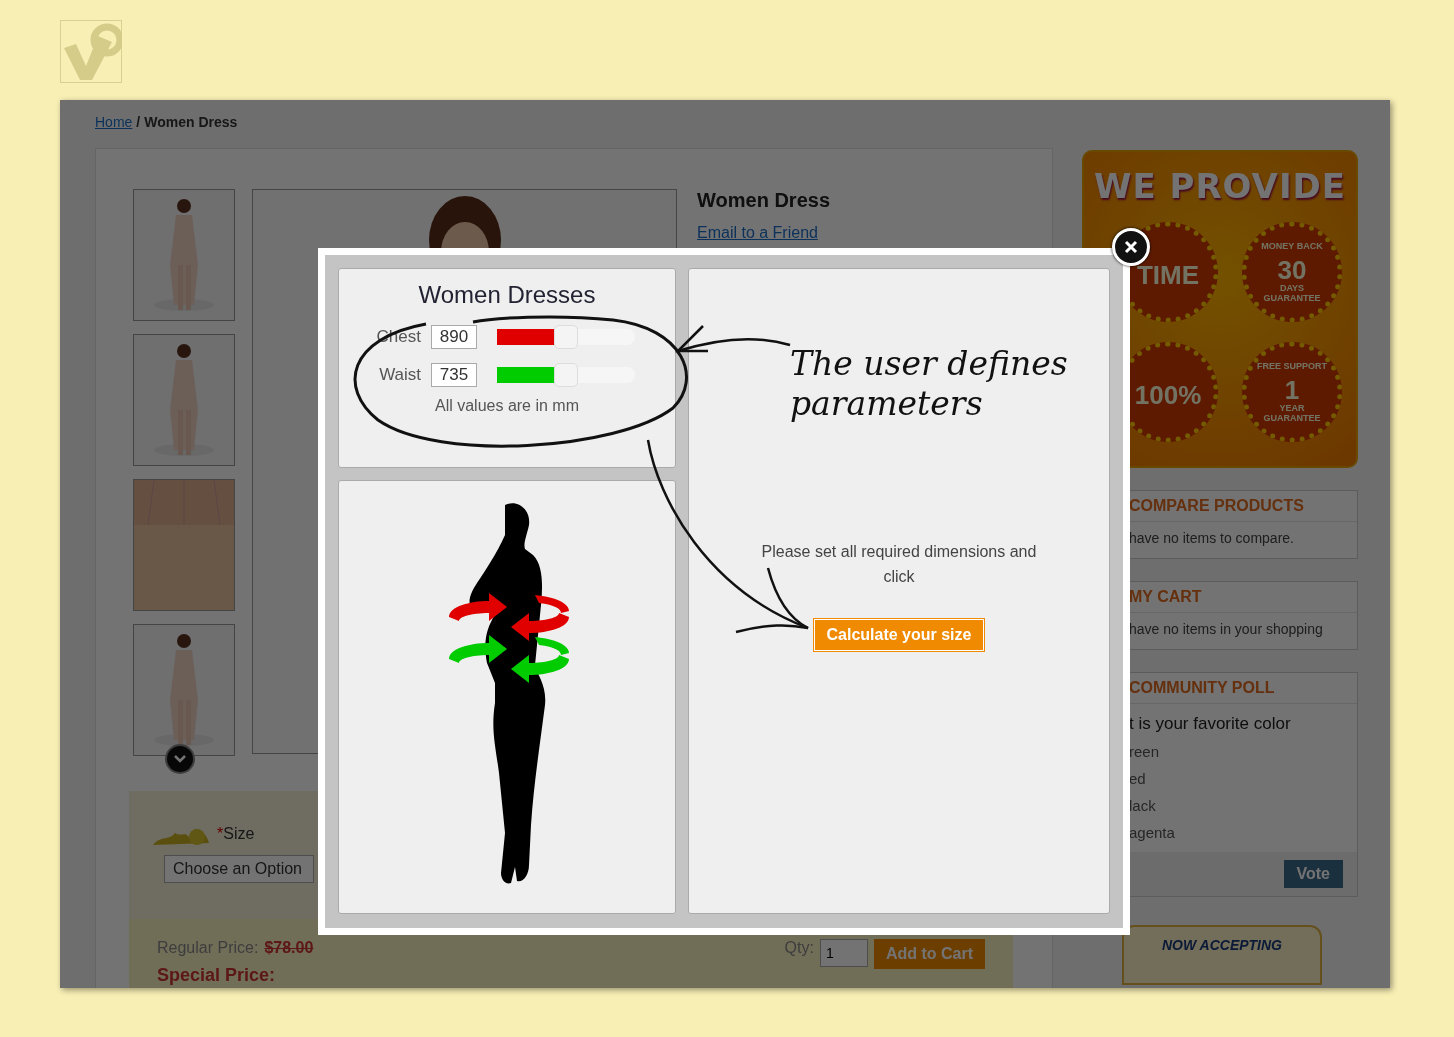  Describe the element at coordinates (217, 975) in the screenshot. I see `special-price-label: Special Price:` at that location.